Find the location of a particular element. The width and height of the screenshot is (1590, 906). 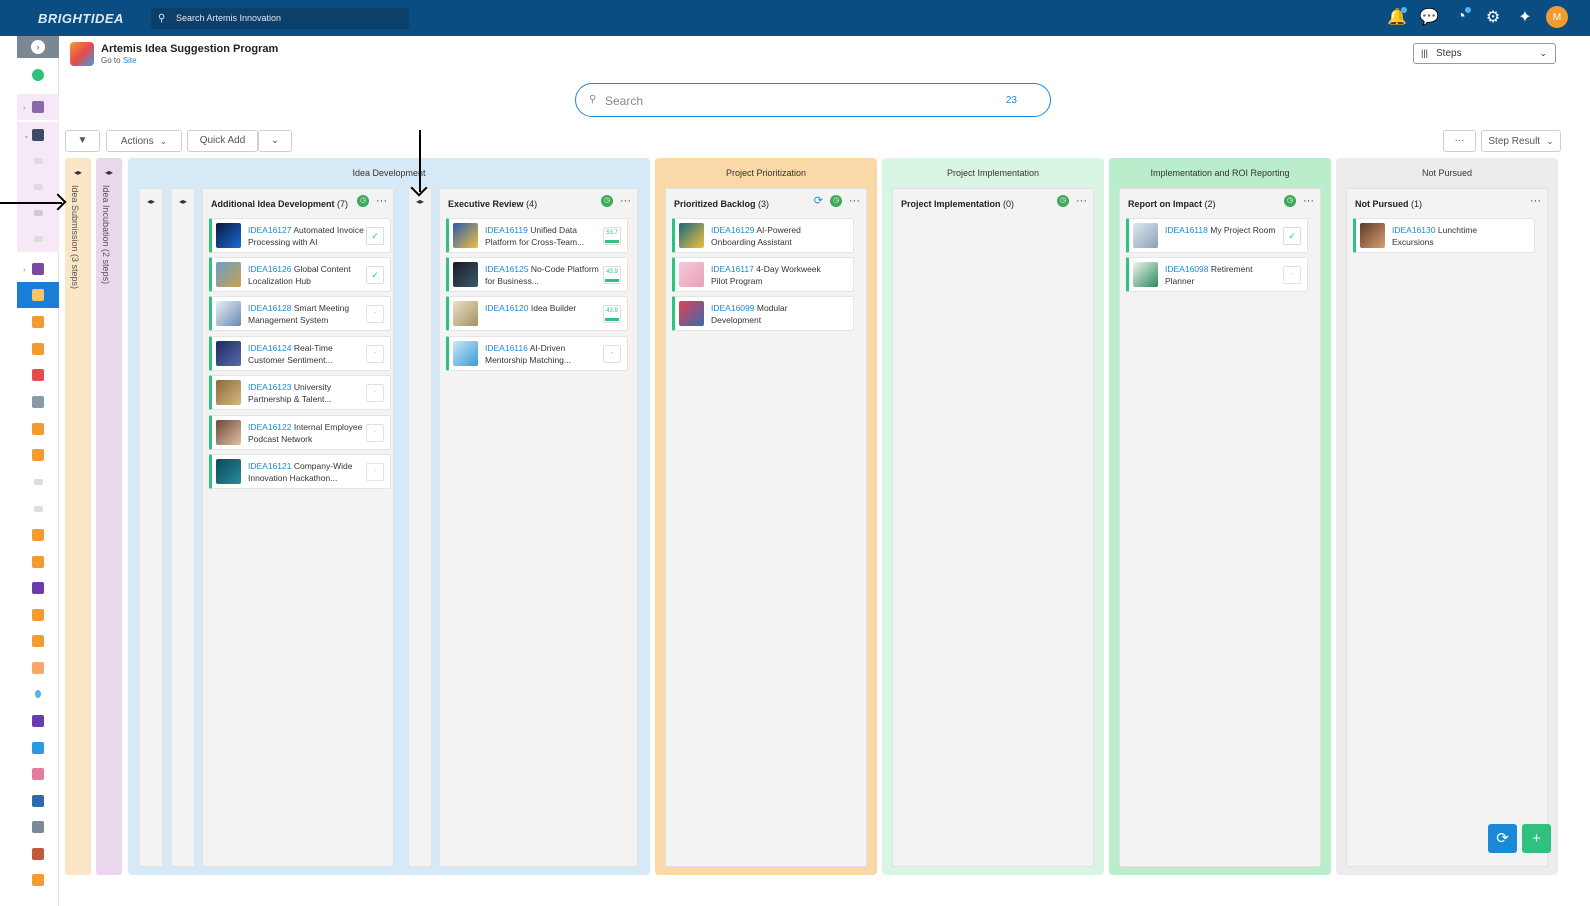

rail-item-active is located at coordinates (38, 295).